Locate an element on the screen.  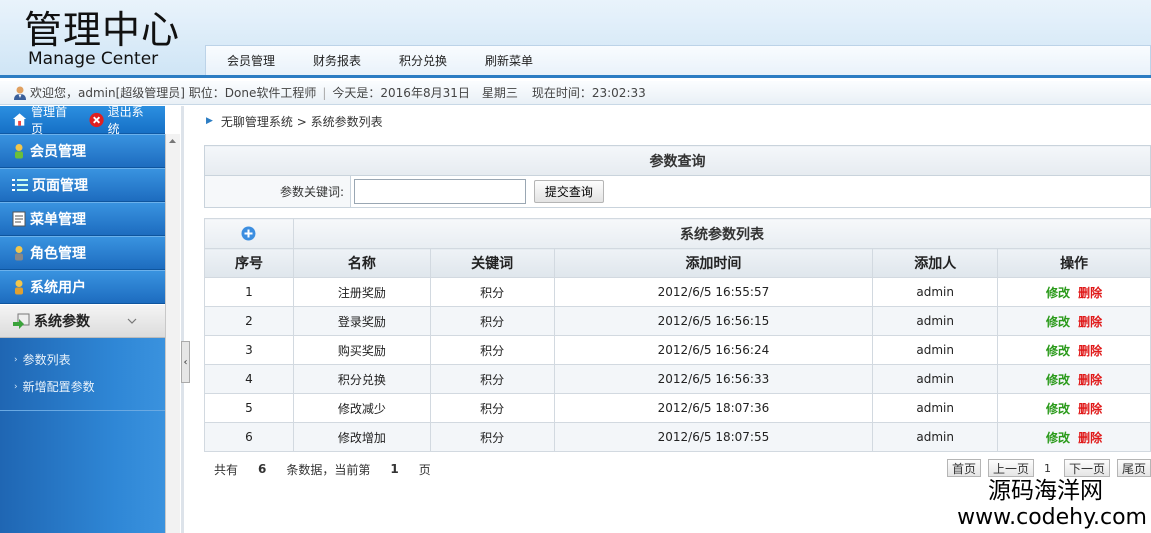
sidebar-item-sysusers: 系统用户 is located at coordinates (82, 287).